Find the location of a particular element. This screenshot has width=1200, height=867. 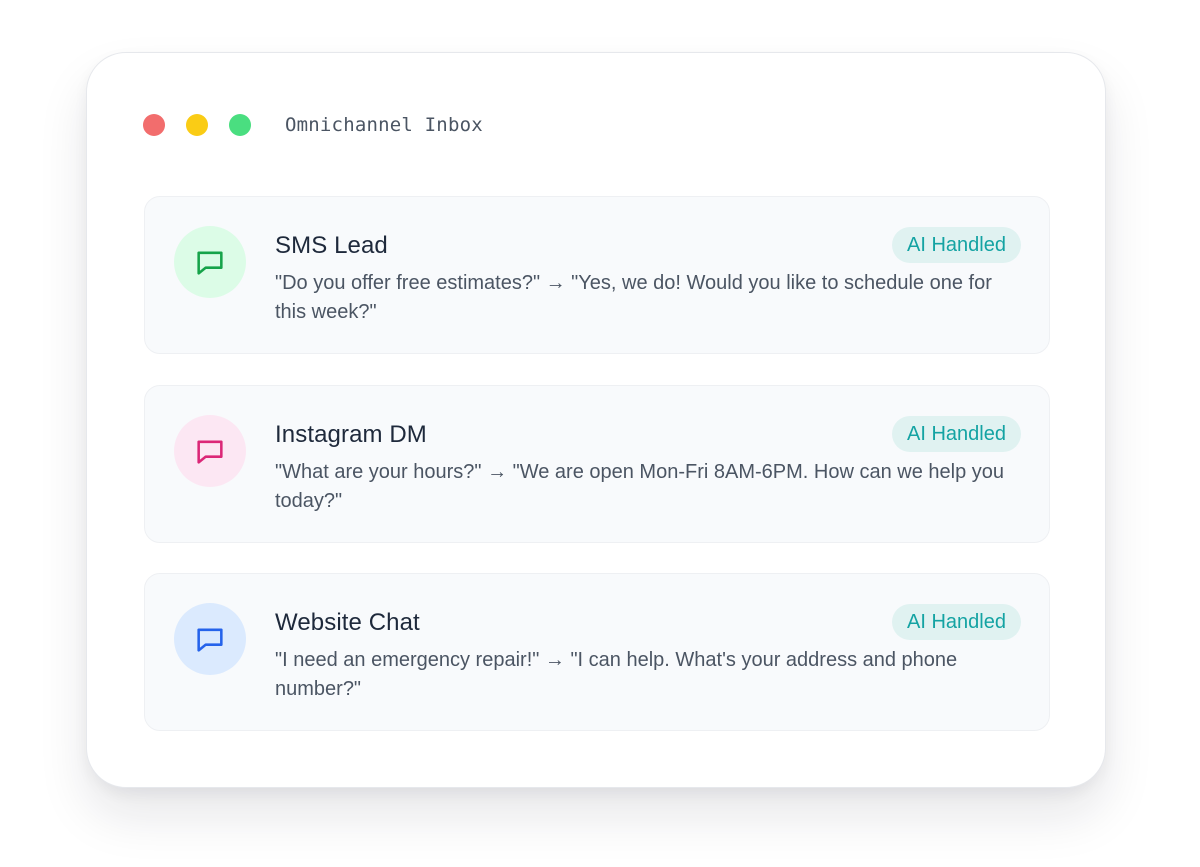

window-titlebar: Omnichannel Inbox is located at coordinates (313, 125).